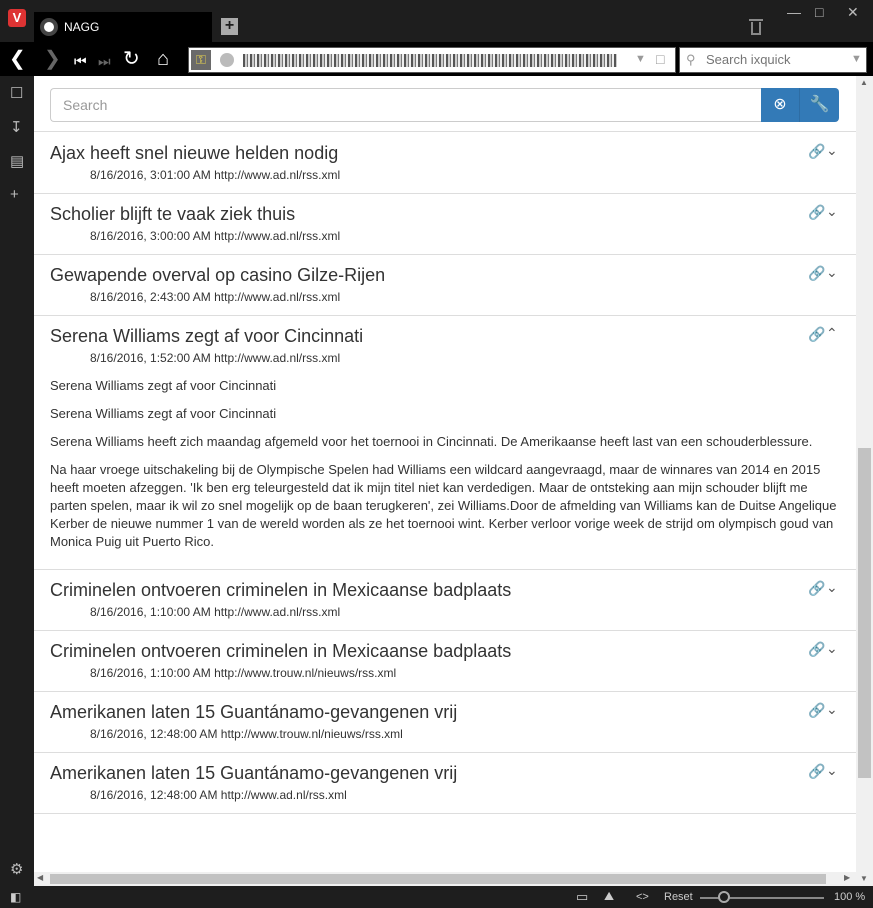  I want to click on scroll-down-icon: ▼, so click(864, 878).